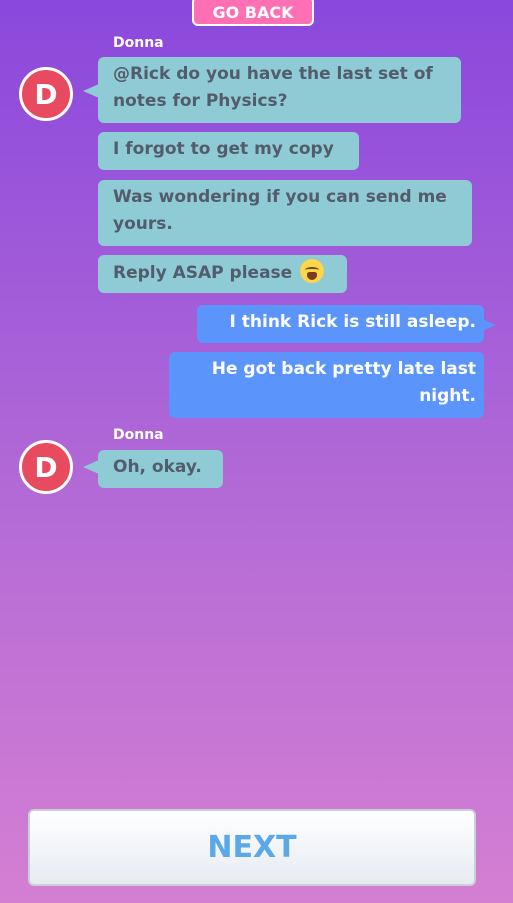  I want to click on message-text: I forgot to get my copy, so click(223, 149).